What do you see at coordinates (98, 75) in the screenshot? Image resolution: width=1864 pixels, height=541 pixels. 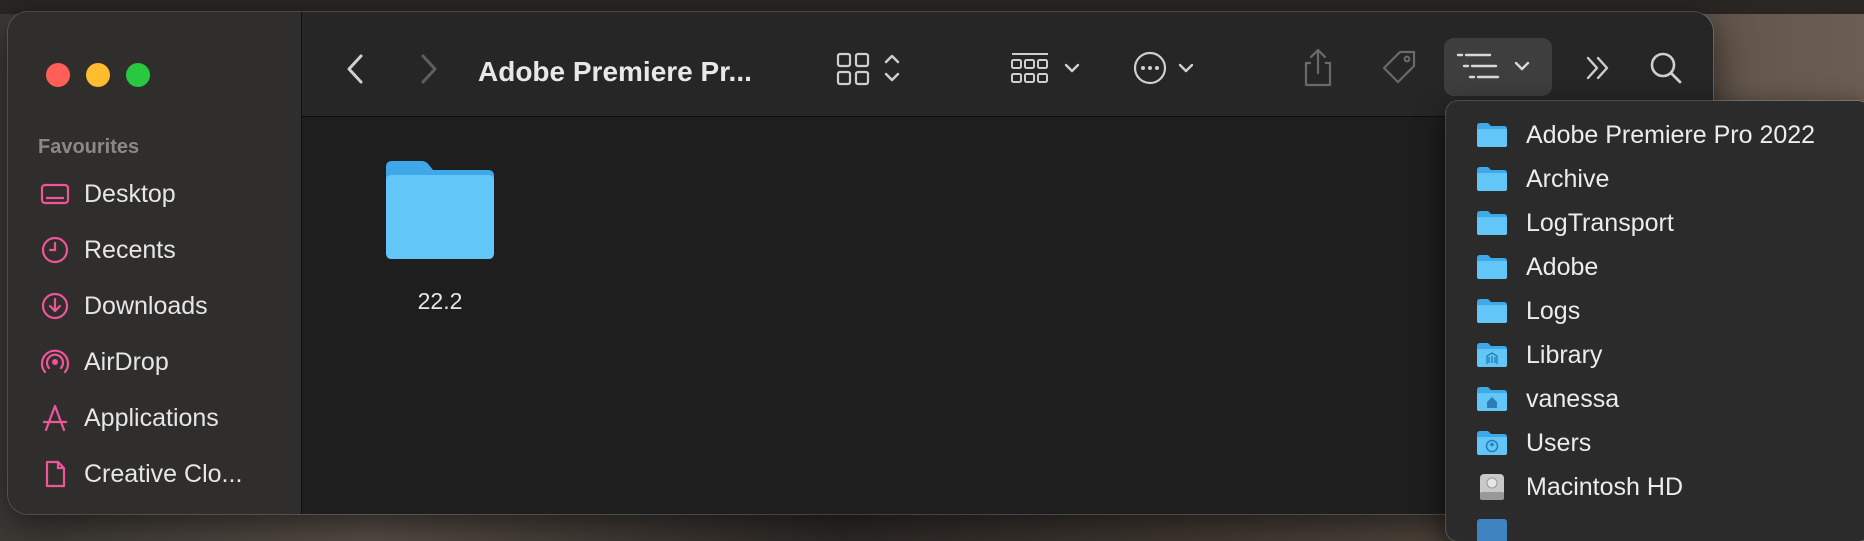 I see `minimize-button` at bounding box center [98, 75].